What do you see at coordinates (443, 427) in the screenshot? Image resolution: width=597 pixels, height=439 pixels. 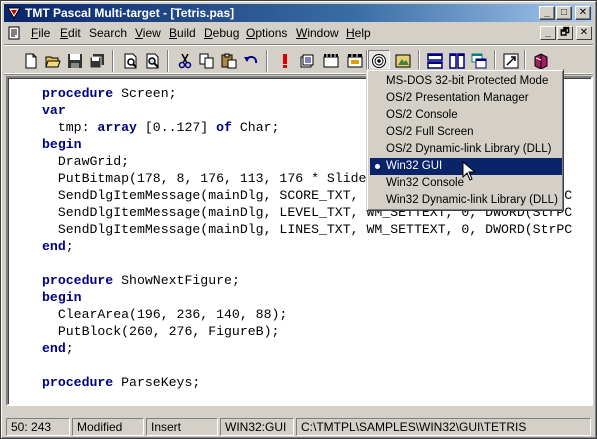 I see `file-path: C:\TMTPL\SAMPLES\WIN32\GUI\TETRIS` at bounding box center [443, 427].